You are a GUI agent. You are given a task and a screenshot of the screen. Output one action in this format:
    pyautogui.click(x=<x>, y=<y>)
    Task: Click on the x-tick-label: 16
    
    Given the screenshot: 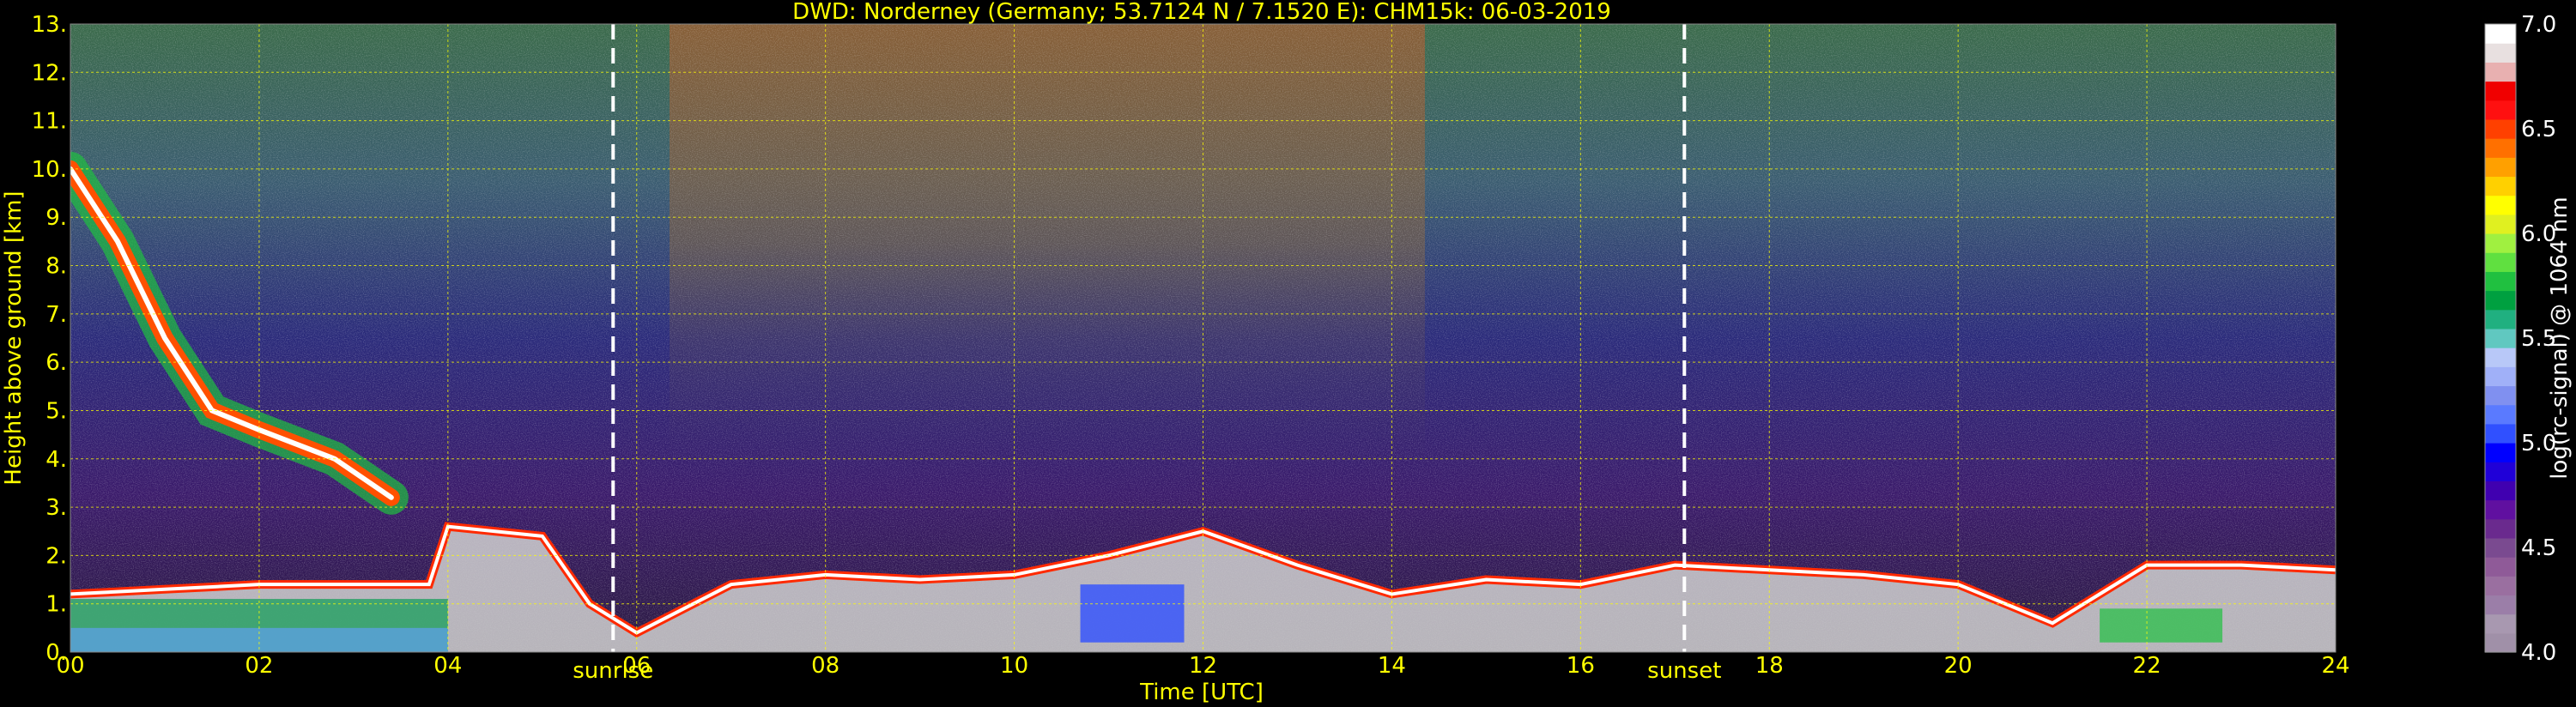 What is the action you would take?
    pyautogui.click(x=1581, y=666)
    